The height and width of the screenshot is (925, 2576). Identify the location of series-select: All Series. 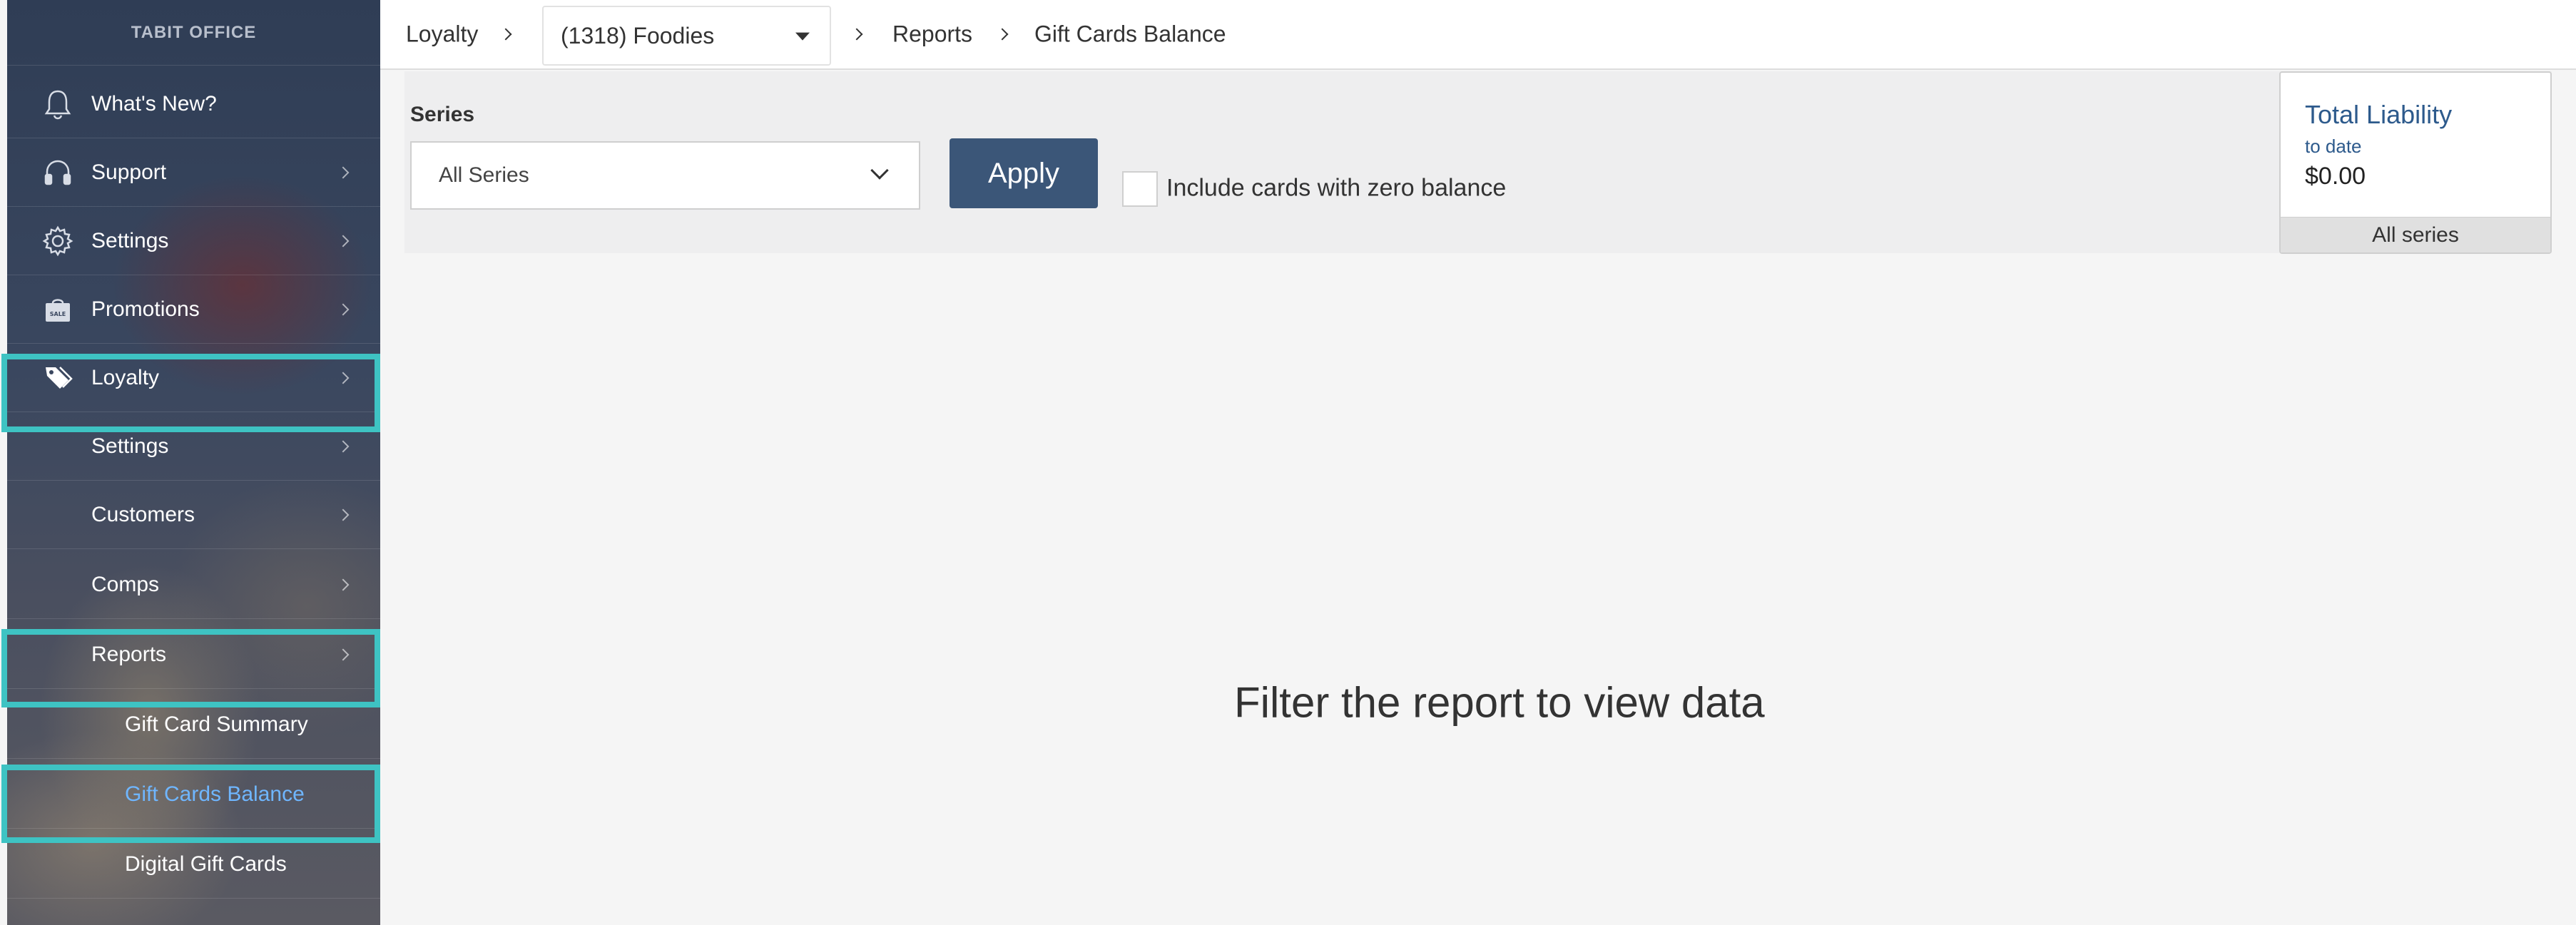
(665, 175).